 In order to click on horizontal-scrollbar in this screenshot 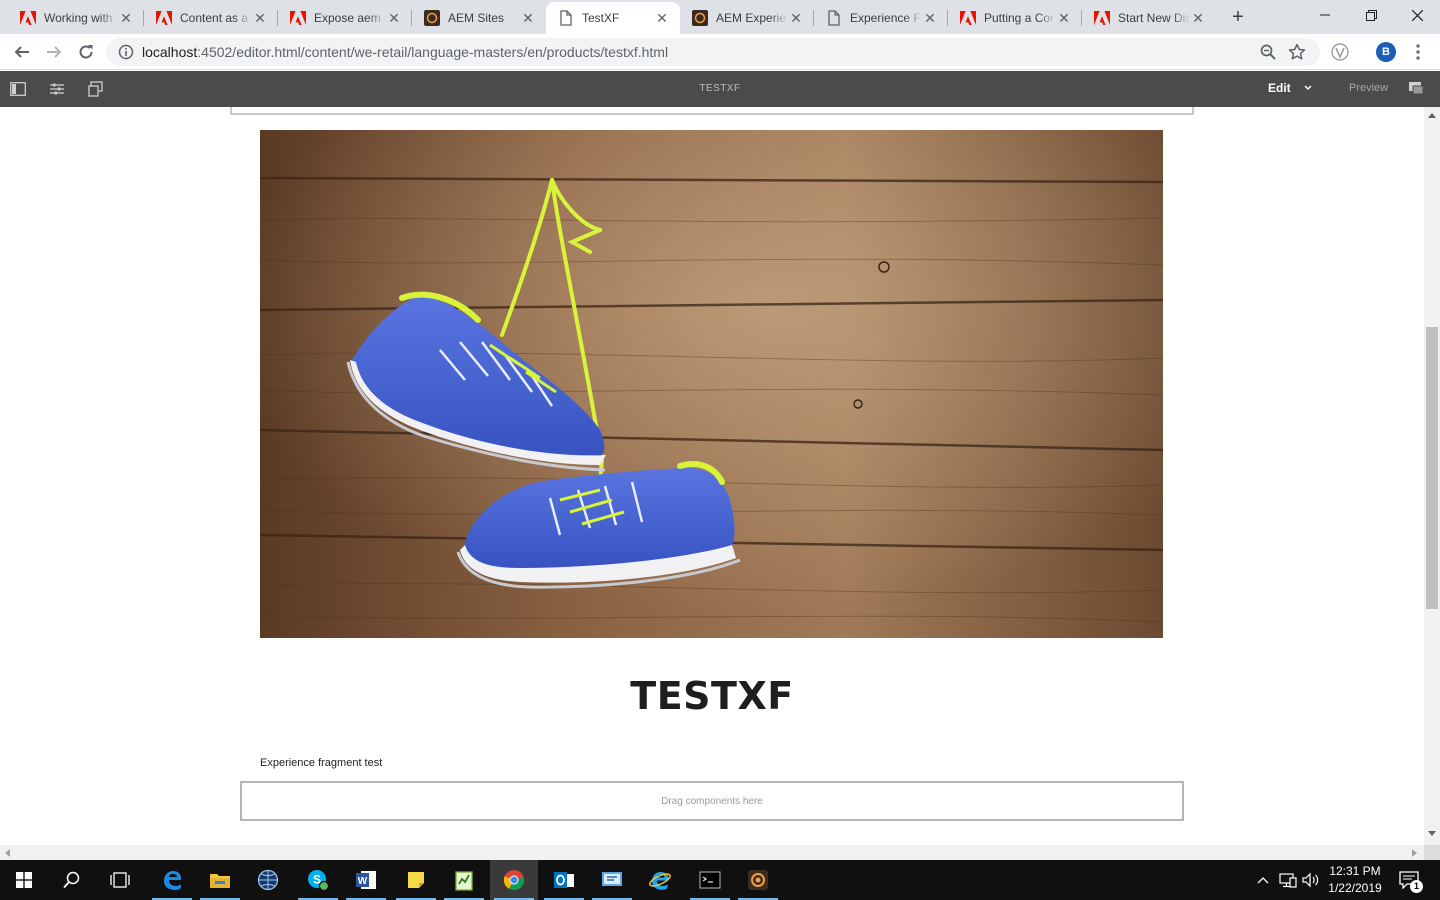, I will do `click(712, 852)`.